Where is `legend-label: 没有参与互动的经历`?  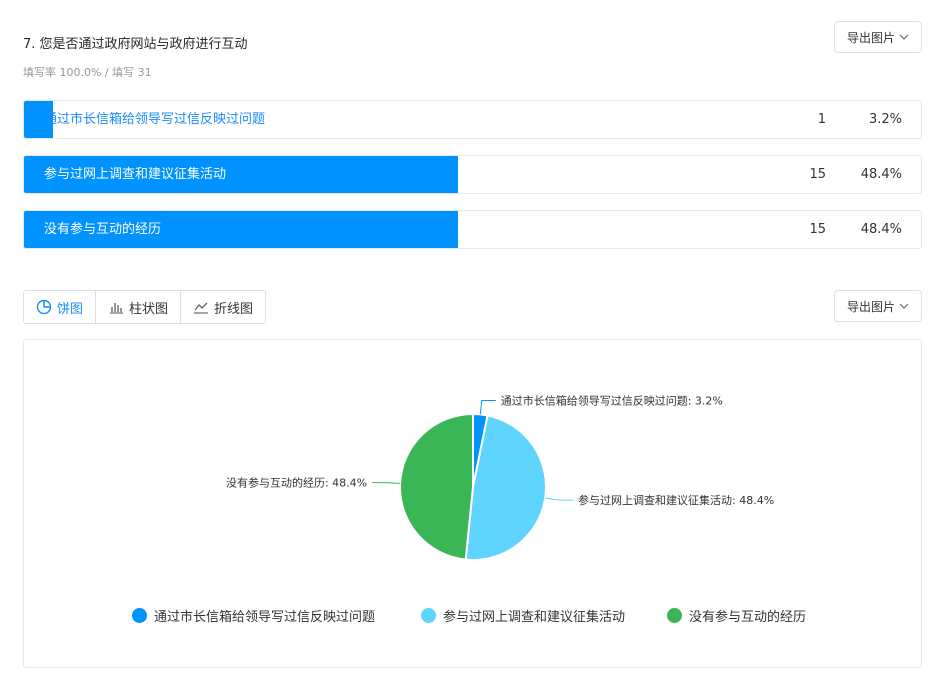
legend-label: 没有参与互动的经历 is located at coordinates (748, 617).